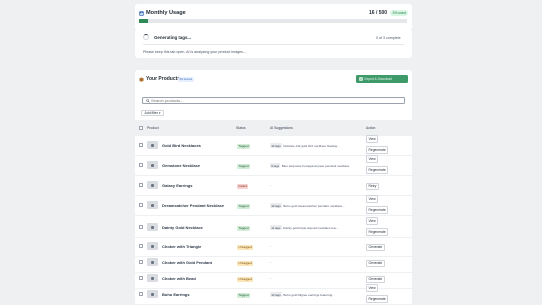  What do you see at coordinates (153, 128) in the screenshot?
I see `column-product: Product` at bounding box center [153, 128].